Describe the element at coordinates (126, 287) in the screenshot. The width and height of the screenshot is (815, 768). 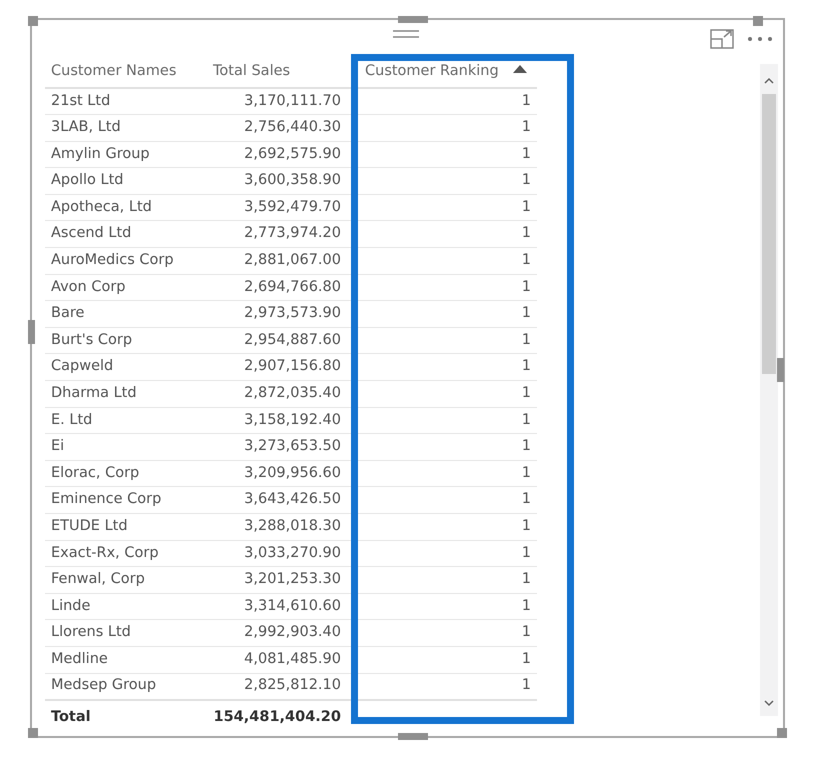
I see `table-cell: Avon Corp` at that location.